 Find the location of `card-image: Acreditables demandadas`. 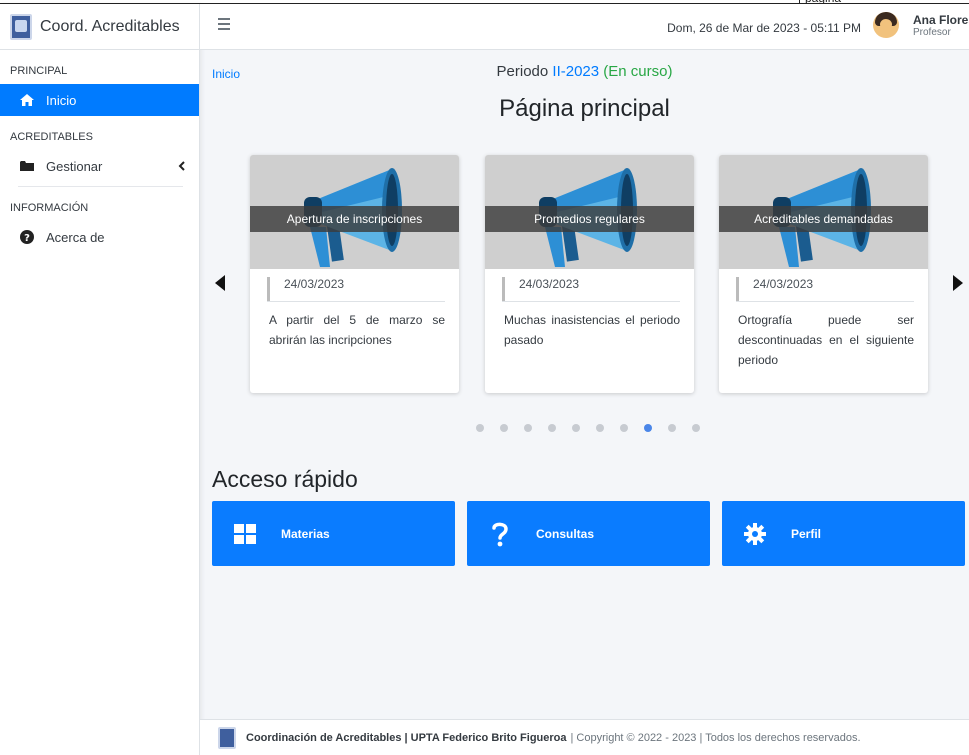

card-image: Acreditables demandadas is located at coordinates (823, 212).